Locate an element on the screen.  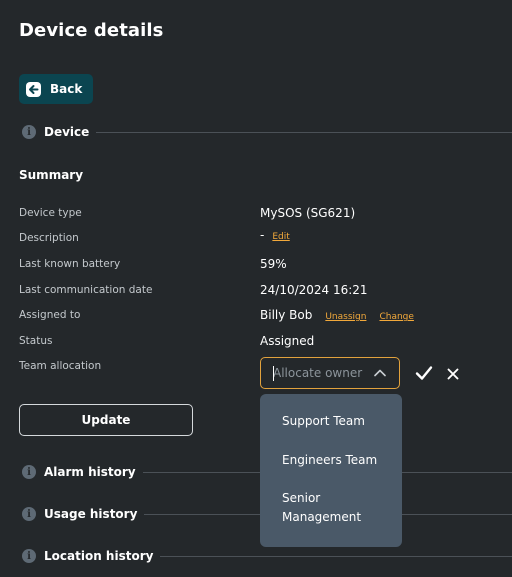
section-location-history-label: Location history is located at coordinates (99, 556).